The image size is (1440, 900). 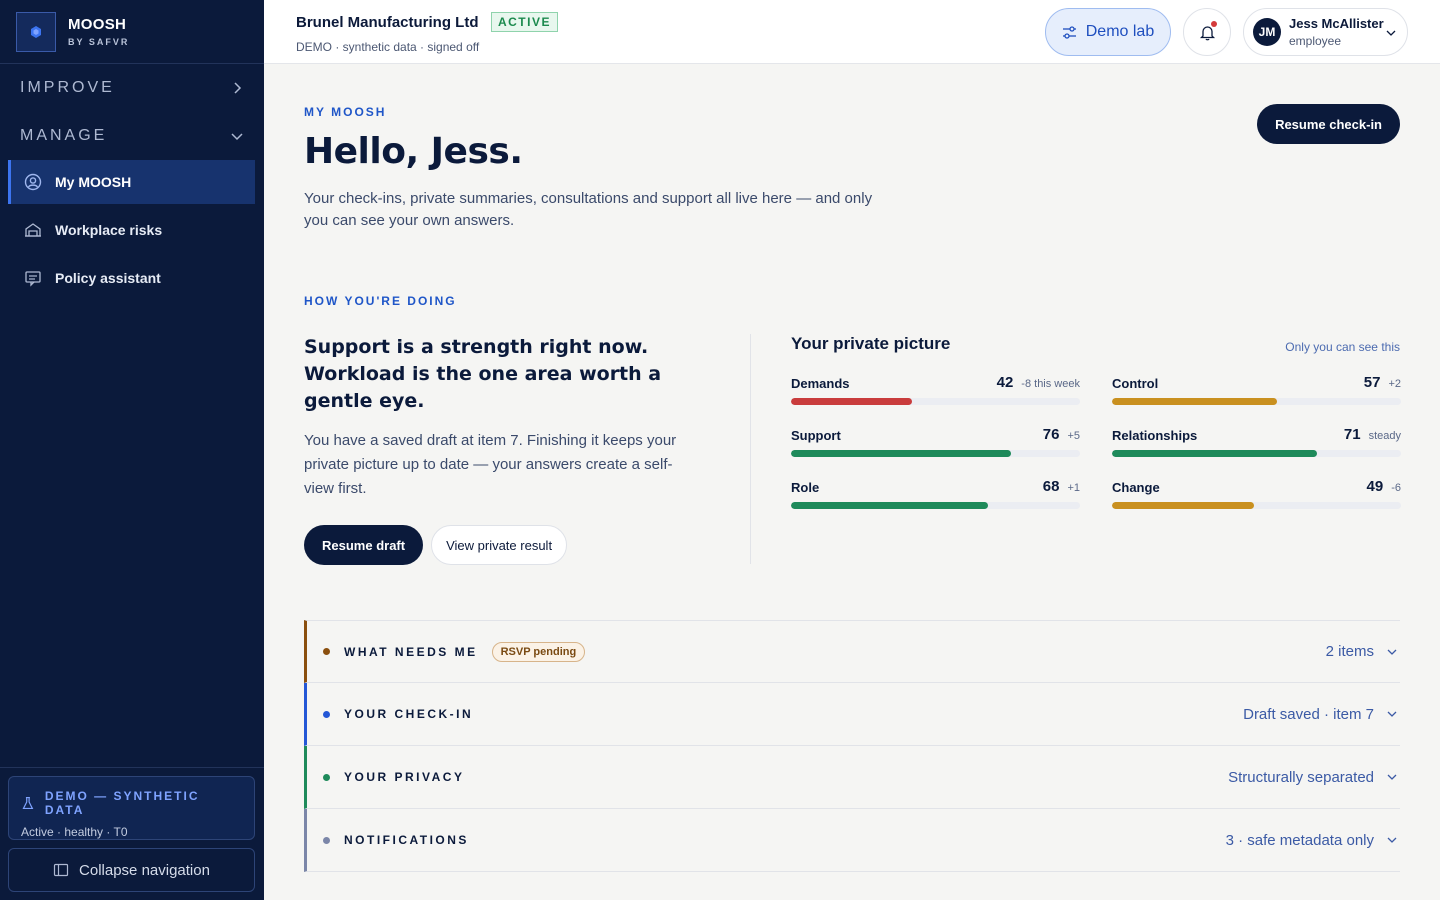 What do you see at coordinates (108, 278) in the screenshot?
I see `sidebar-item-label: Policy assistant` at bounding box center [108, 278].